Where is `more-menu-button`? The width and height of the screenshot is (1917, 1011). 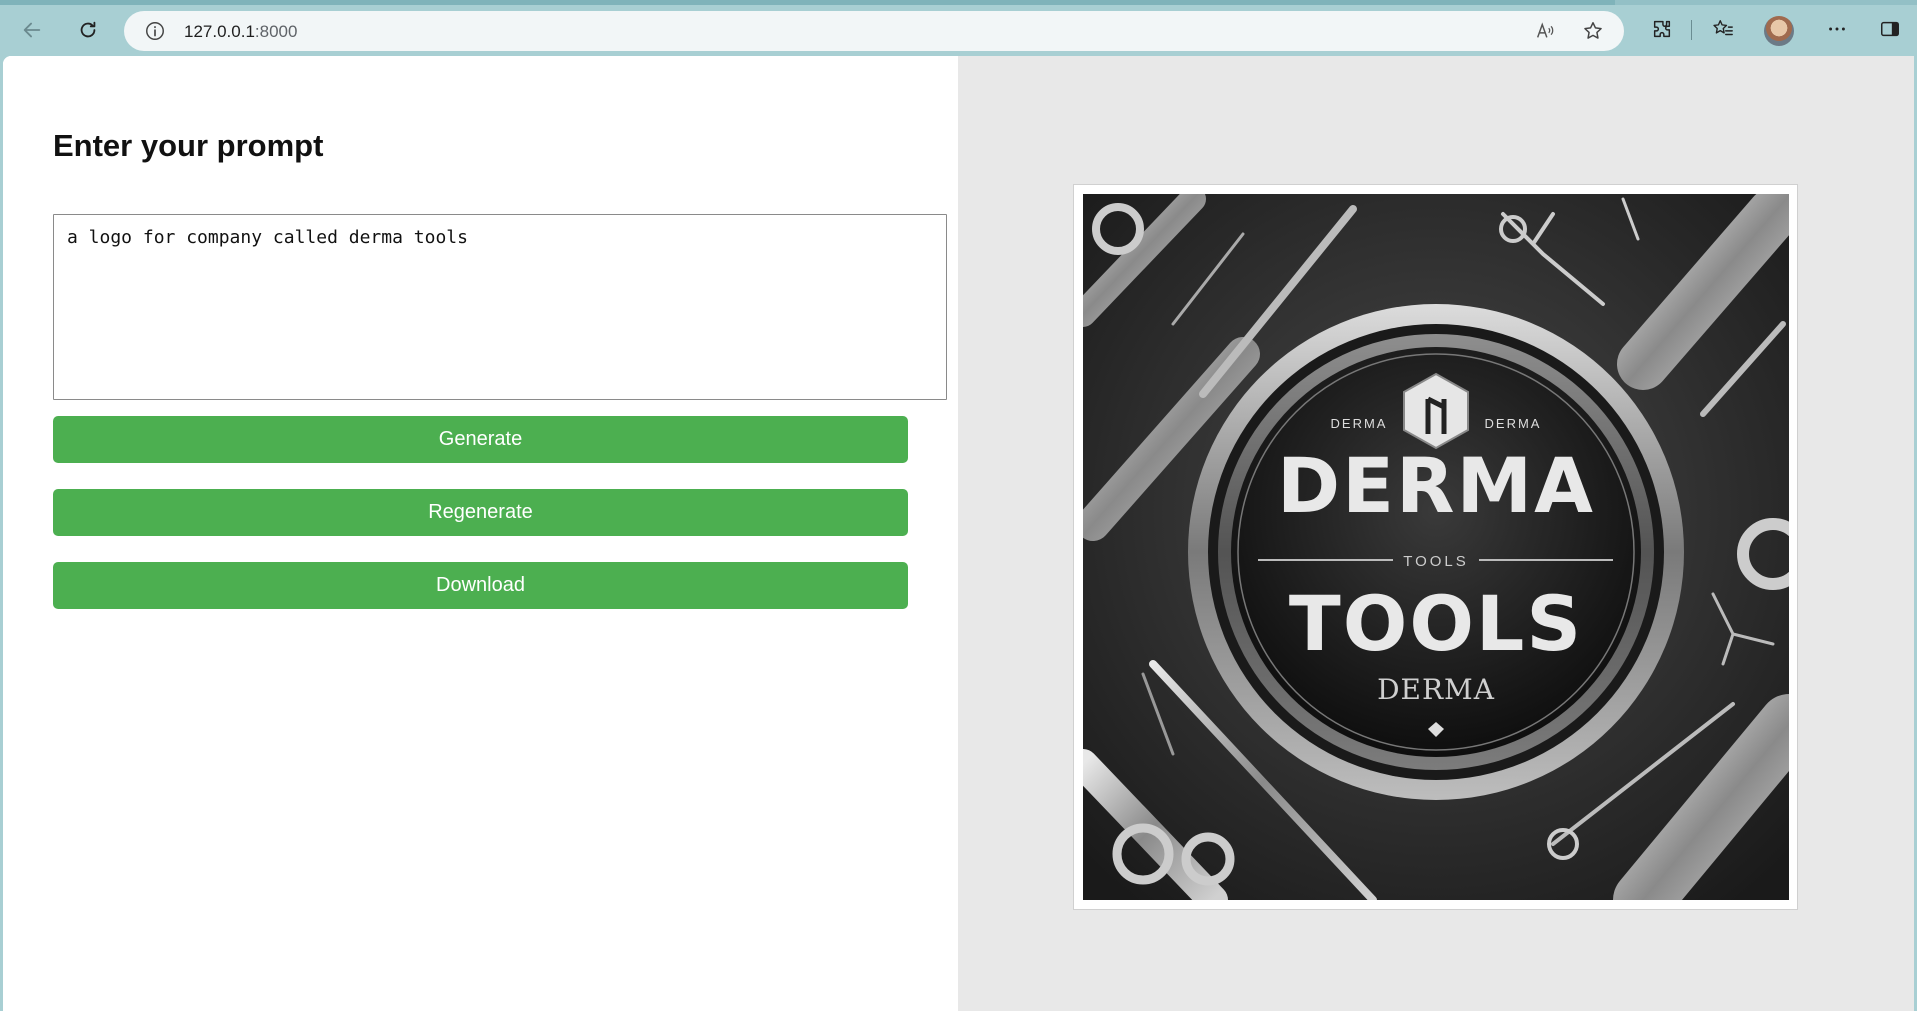 more-menu-button is located at coordinates (1837, 29).